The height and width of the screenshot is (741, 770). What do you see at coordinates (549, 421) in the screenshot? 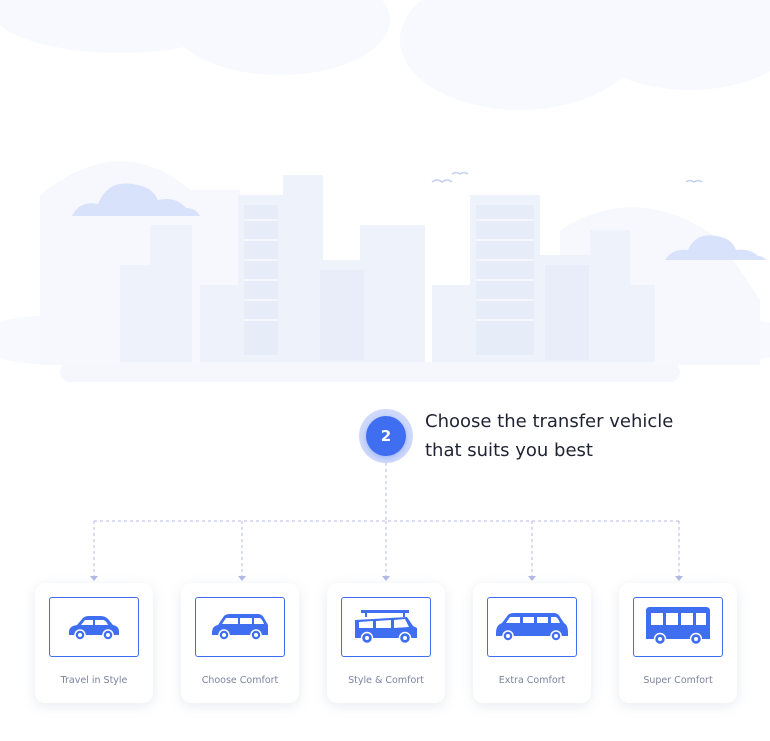
I see `step-title-line-1: Choose the transfer vehicle` at bounding box center [549, 421].